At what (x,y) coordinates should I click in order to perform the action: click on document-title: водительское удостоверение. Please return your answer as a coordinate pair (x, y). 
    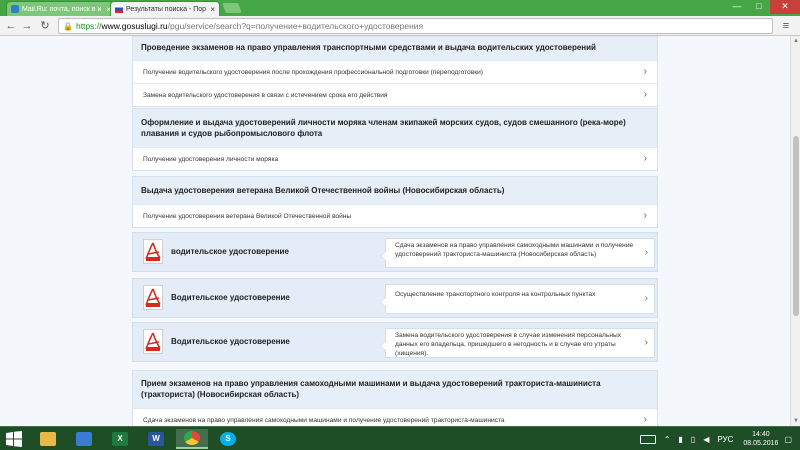
    Looking at the image, I should click on (230, 251).